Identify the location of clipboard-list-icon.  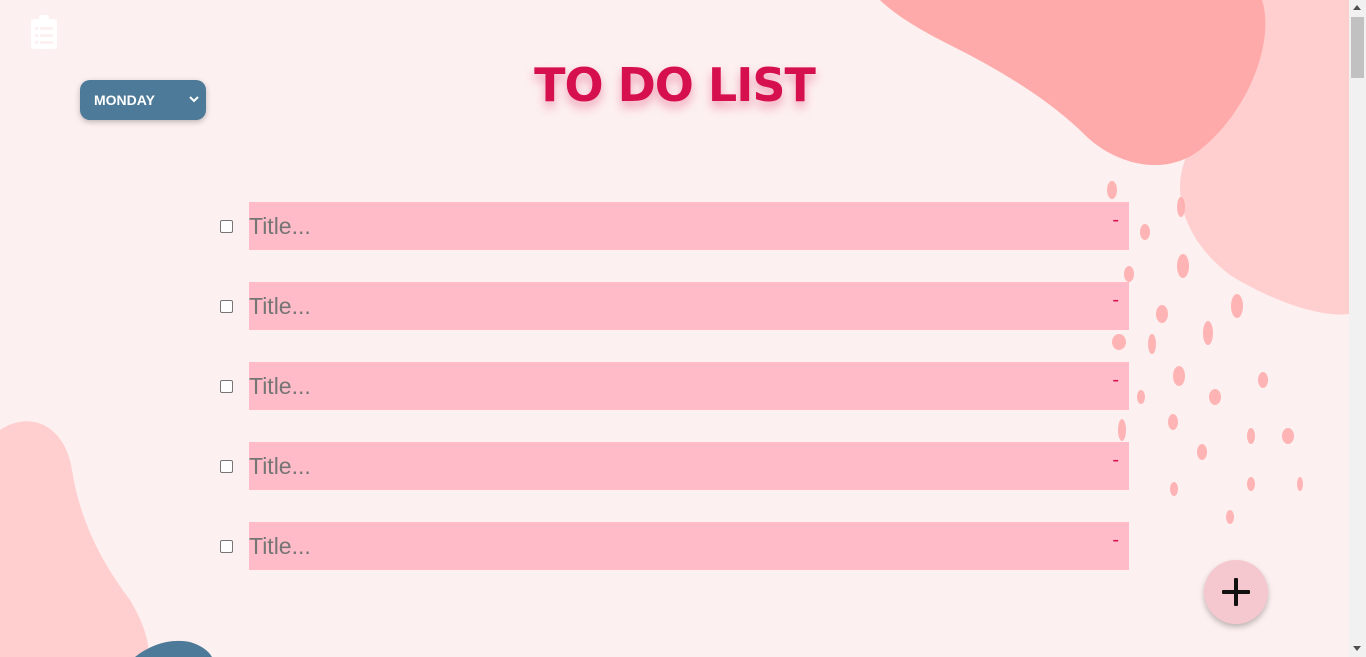
(44, 32).